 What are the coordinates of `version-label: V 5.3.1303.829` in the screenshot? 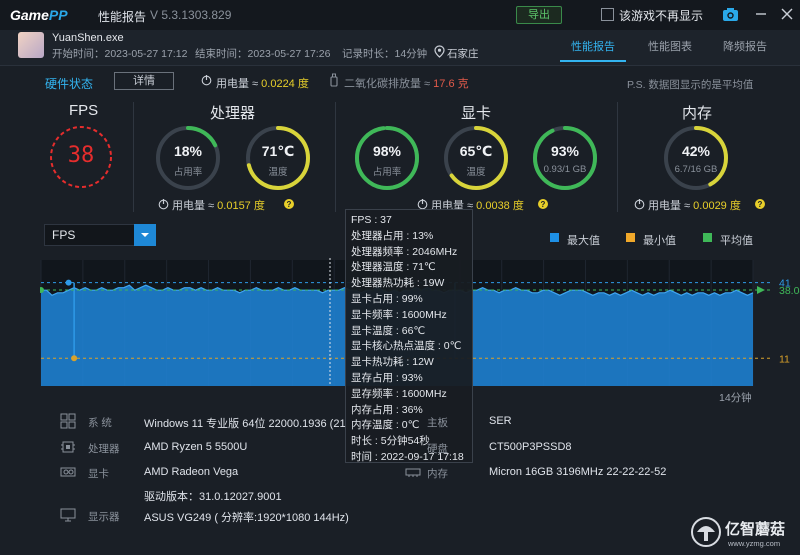 It's located at (191, 15).